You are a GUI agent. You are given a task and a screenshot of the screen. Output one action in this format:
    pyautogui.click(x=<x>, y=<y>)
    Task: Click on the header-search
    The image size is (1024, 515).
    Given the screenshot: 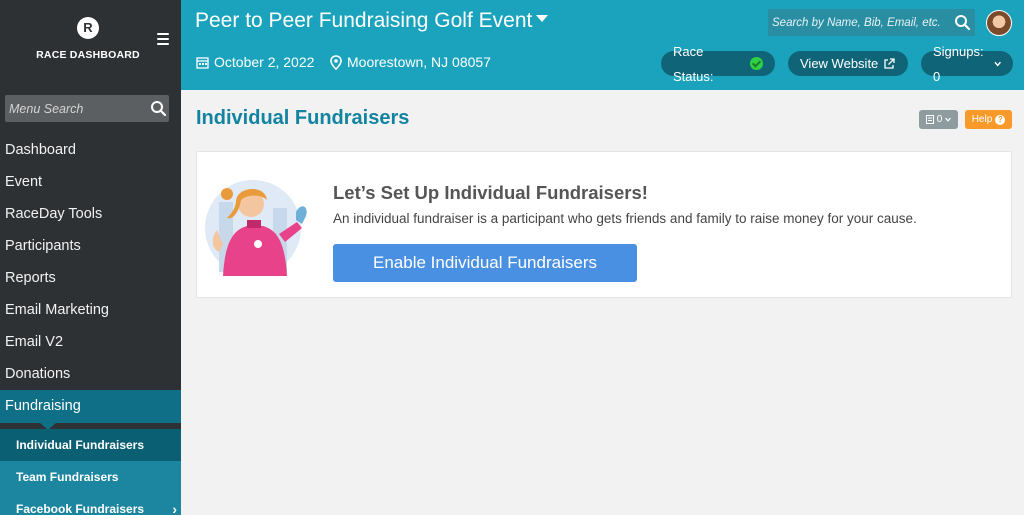 What is the action you would take?
    pyautogui.click(x=871, y=22)
    